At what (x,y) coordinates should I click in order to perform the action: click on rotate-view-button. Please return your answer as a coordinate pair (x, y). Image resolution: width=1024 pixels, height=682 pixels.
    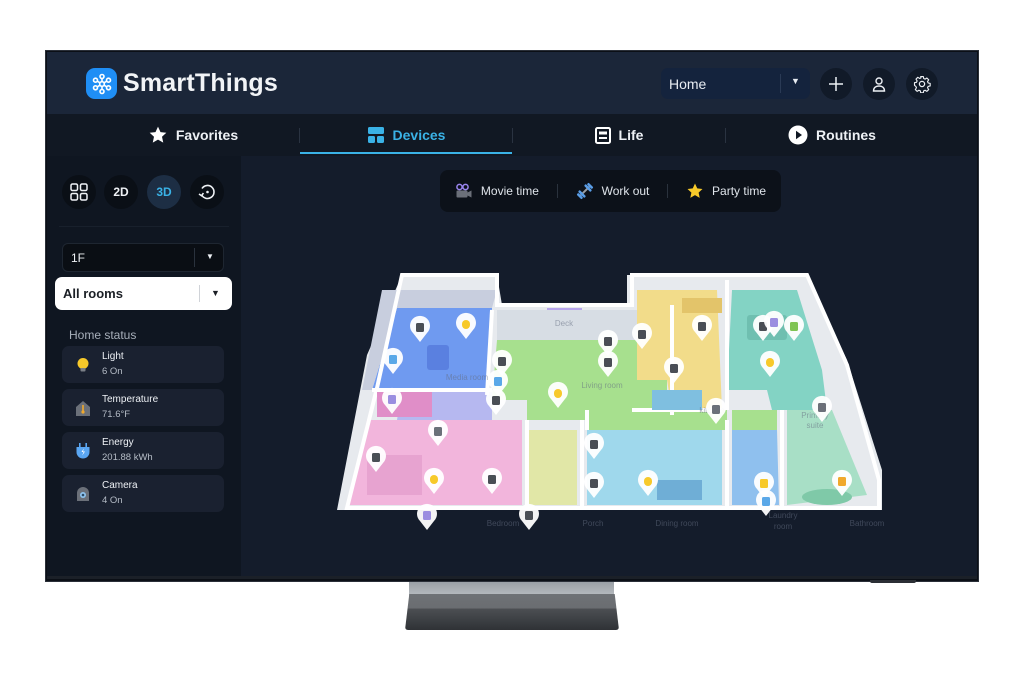
    Looking at the image, I should click on (207, 192).